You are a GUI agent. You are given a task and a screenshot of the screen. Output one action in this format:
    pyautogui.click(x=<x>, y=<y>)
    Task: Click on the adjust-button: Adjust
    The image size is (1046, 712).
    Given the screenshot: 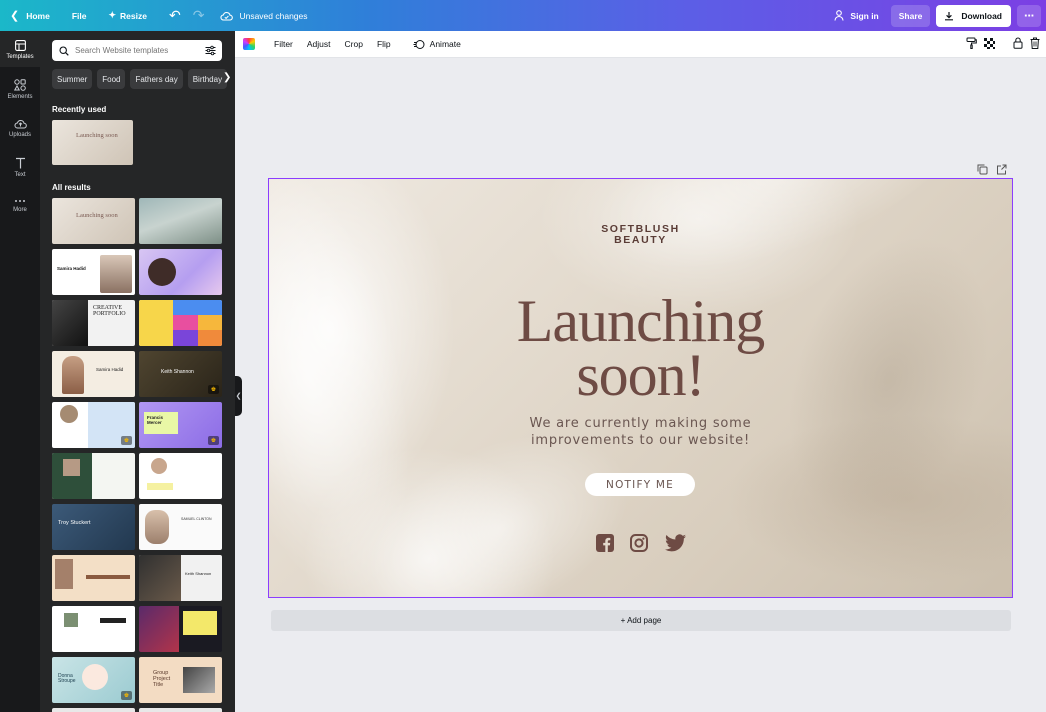 What is the action you would take?
    pyautogui.click(x=319, y=44)
    